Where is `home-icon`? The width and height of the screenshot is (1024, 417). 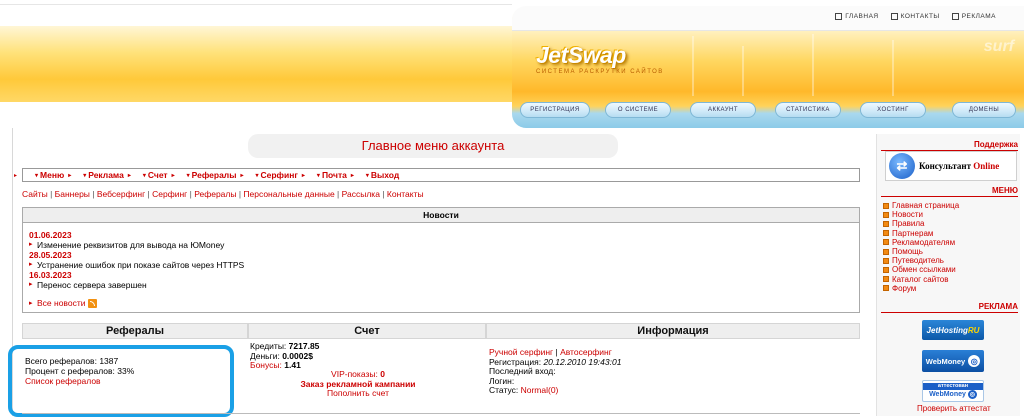
home-icon is located at coordinates (839, 16).